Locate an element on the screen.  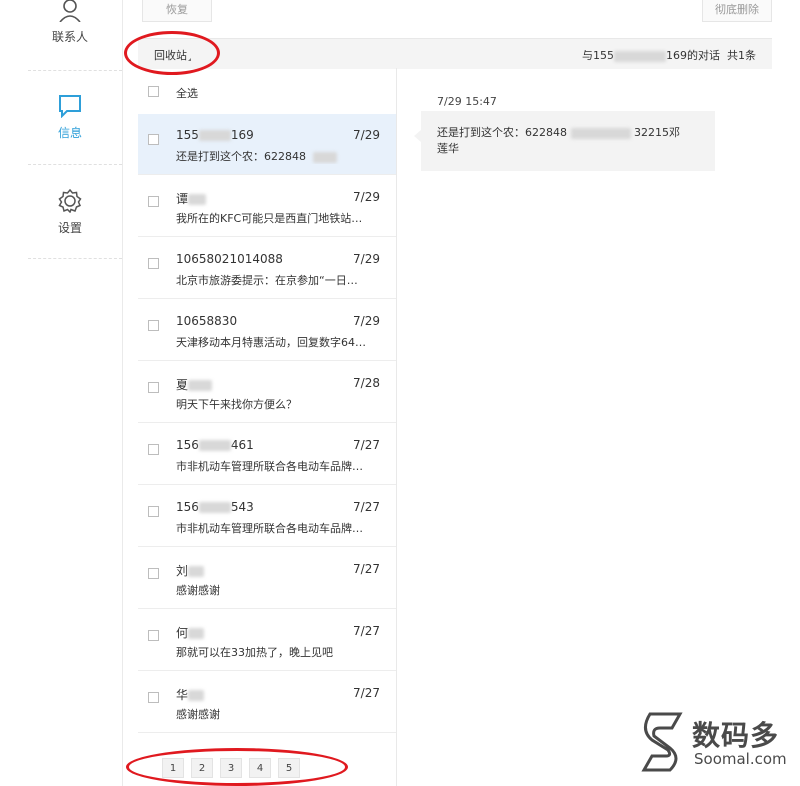
soomal-logo-icon is located at coordinates (662, 742).